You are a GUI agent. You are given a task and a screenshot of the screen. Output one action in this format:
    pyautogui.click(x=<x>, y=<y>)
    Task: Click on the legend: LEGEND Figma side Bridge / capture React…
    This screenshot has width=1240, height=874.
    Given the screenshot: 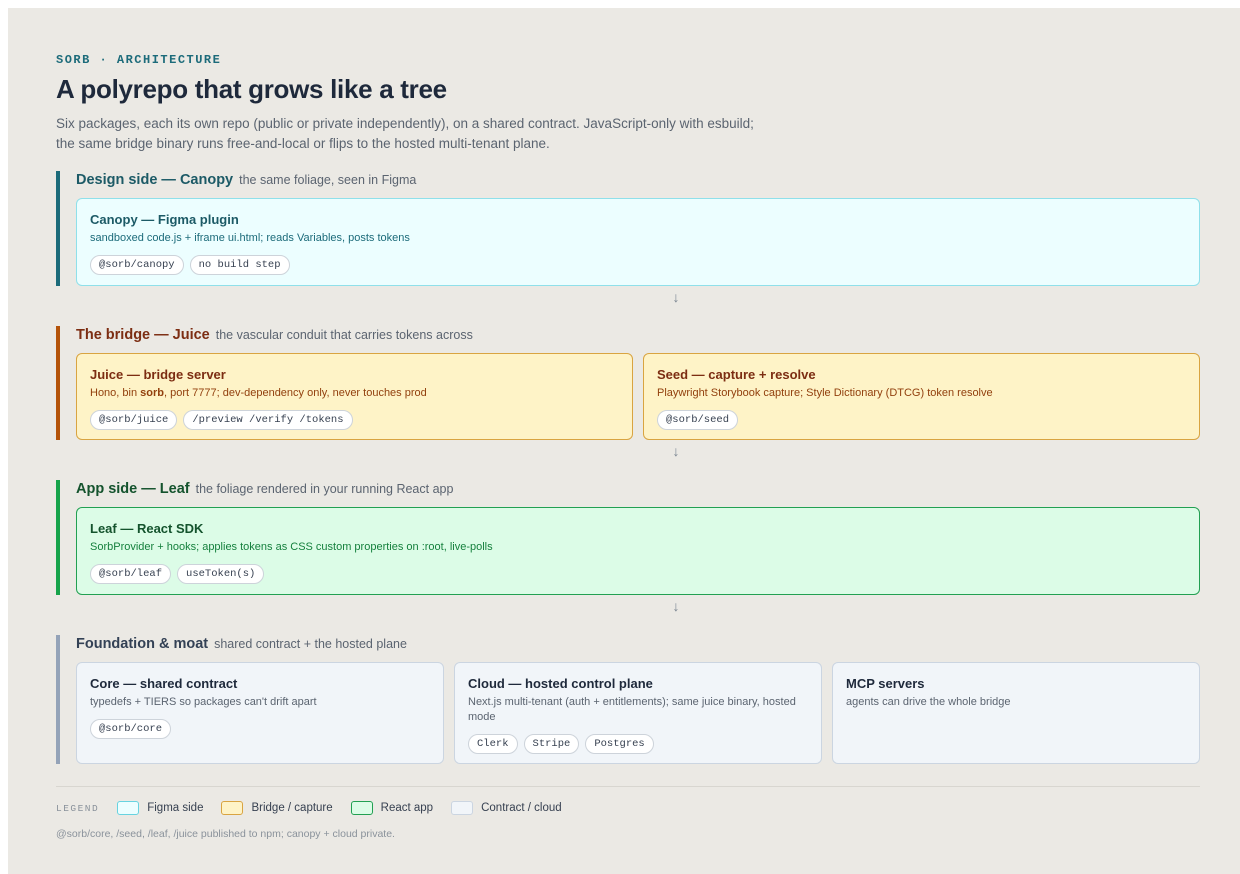 What is the action you would take?
    pyautogui.click(x=318, y=808)
    